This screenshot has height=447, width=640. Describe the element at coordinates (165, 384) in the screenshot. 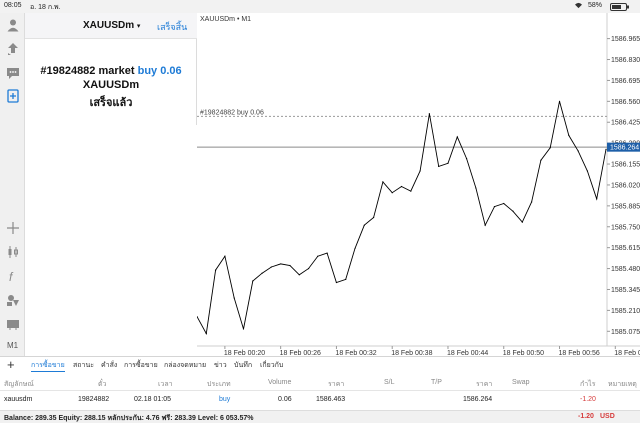

I see `col-time: เวลา` at that location.